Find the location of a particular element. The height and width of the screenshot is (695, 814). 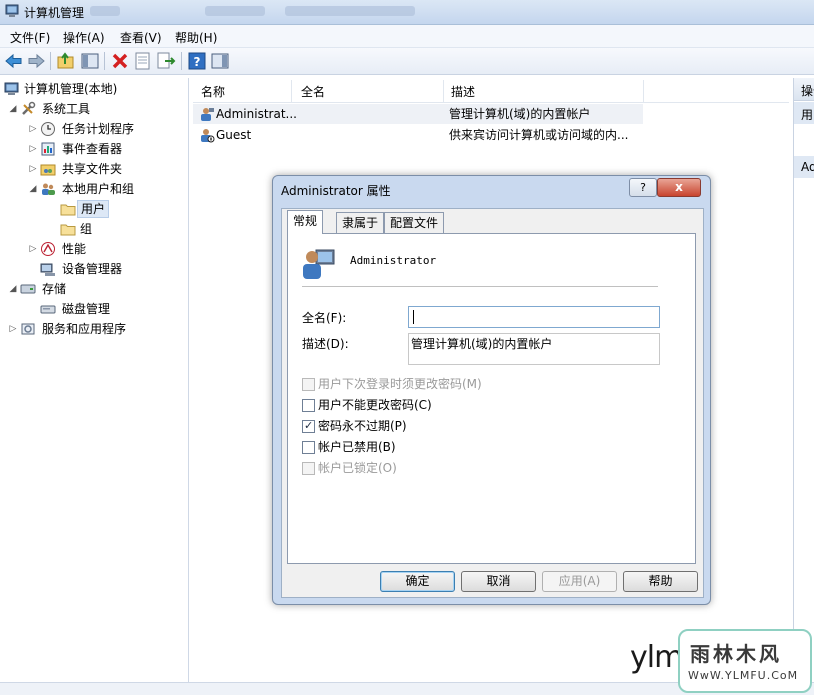

user-icon is located at coordinates (207, 114).